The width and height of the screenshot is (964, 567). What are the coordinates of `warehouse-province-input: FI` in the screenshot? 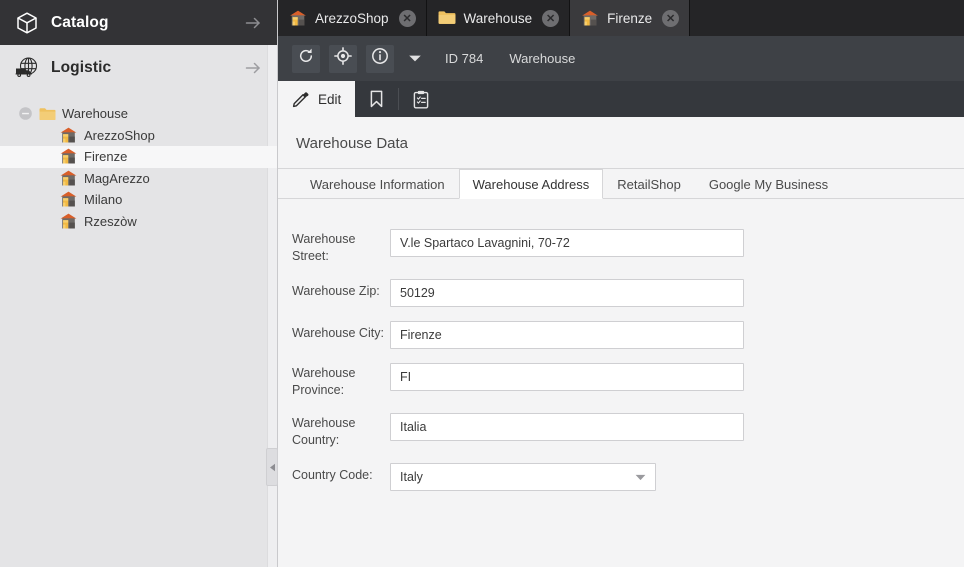 It's located at (567, 377).